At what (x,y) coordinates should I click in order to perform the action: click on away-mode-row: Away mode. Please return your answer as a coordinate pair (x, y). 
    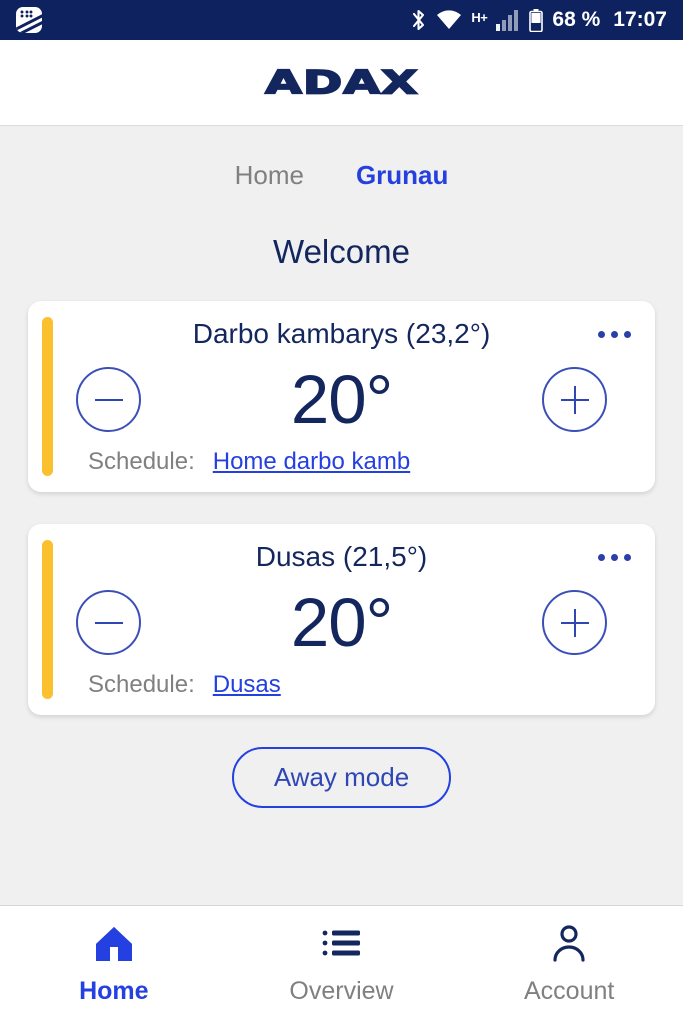
    Looking at the image, I should click on (341, 777).